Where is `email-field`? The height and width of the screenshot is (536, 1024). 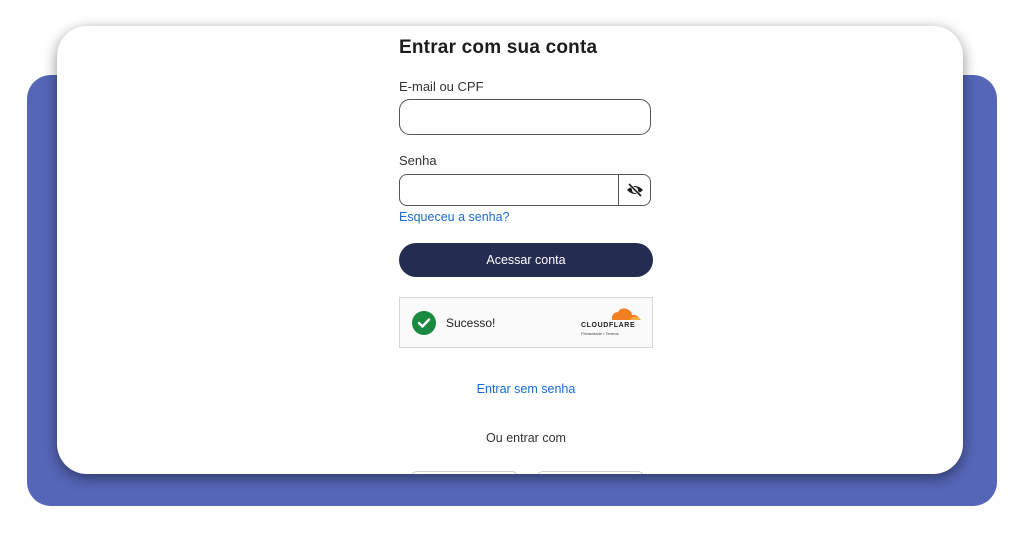
email-field is located at coordinates (525, 117).